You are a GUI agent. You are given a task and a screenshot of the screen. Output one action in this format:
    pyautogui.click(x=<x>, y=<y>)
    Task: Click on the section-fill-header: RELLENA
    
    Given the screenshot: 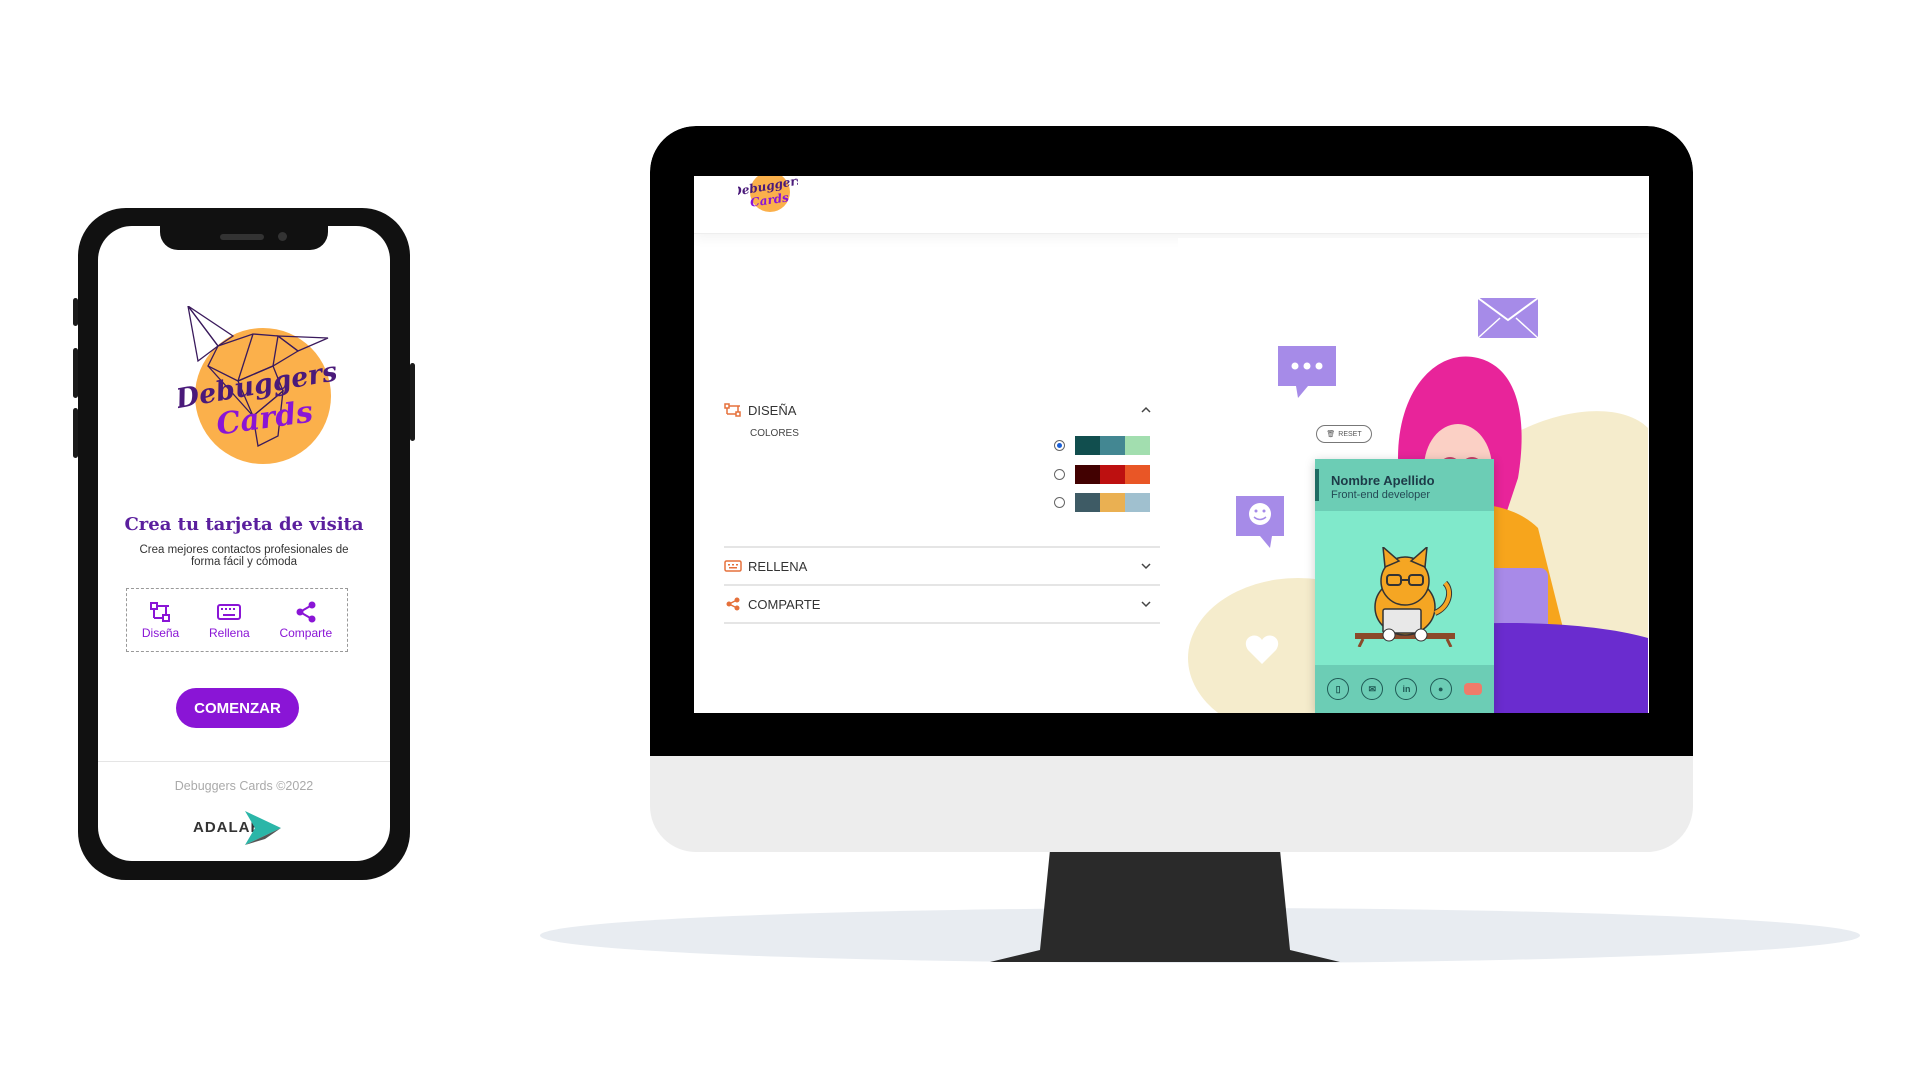 What is the action you would take?
    pyautogui.click(x=942, y=566)
    